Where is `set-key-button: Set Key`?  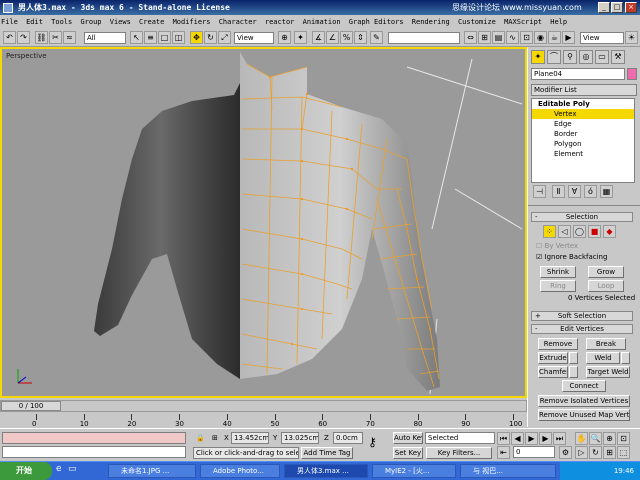 set-key-button: Set Key is located at coordinates (408, 453).